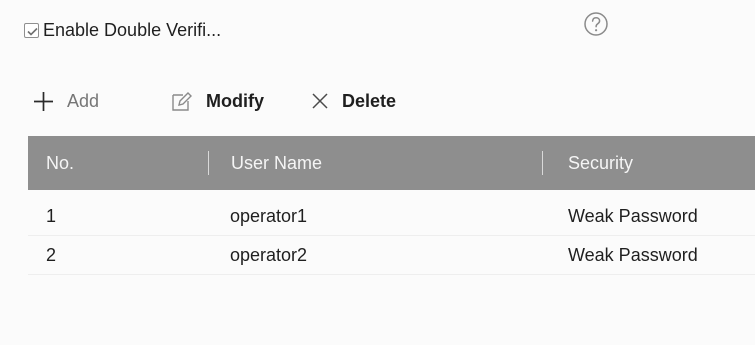  I want to click on modify-button-label: Modify, so click(235, 100).